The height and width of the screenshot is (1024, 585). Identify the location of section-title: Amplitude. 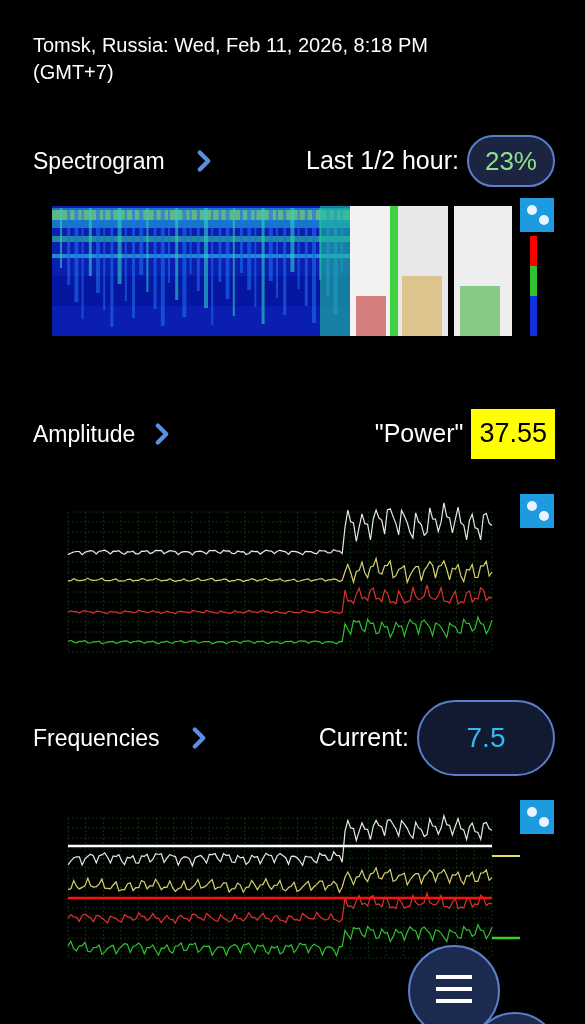
(84, 434).